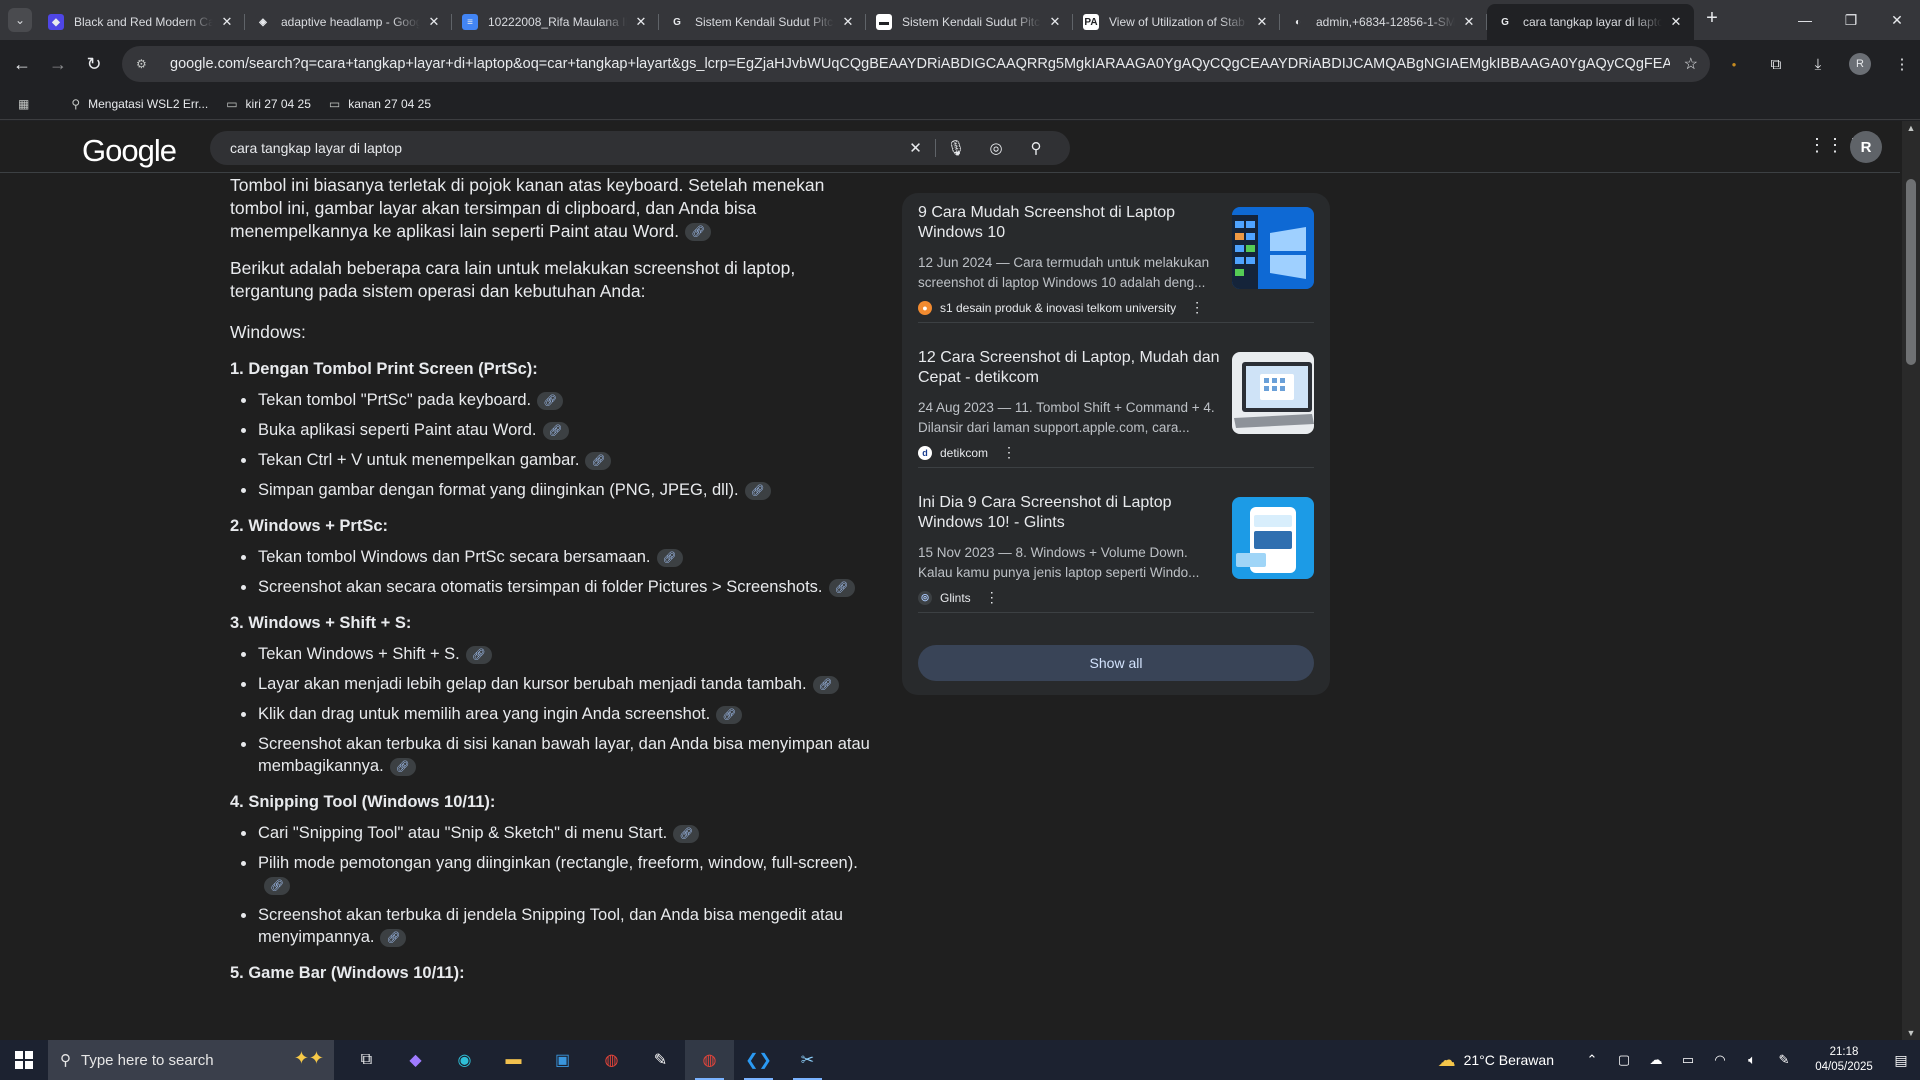 The width and height of the screenshot is (1920, 1080). I want to click on store-icon: ▣, so click(562, 1060).